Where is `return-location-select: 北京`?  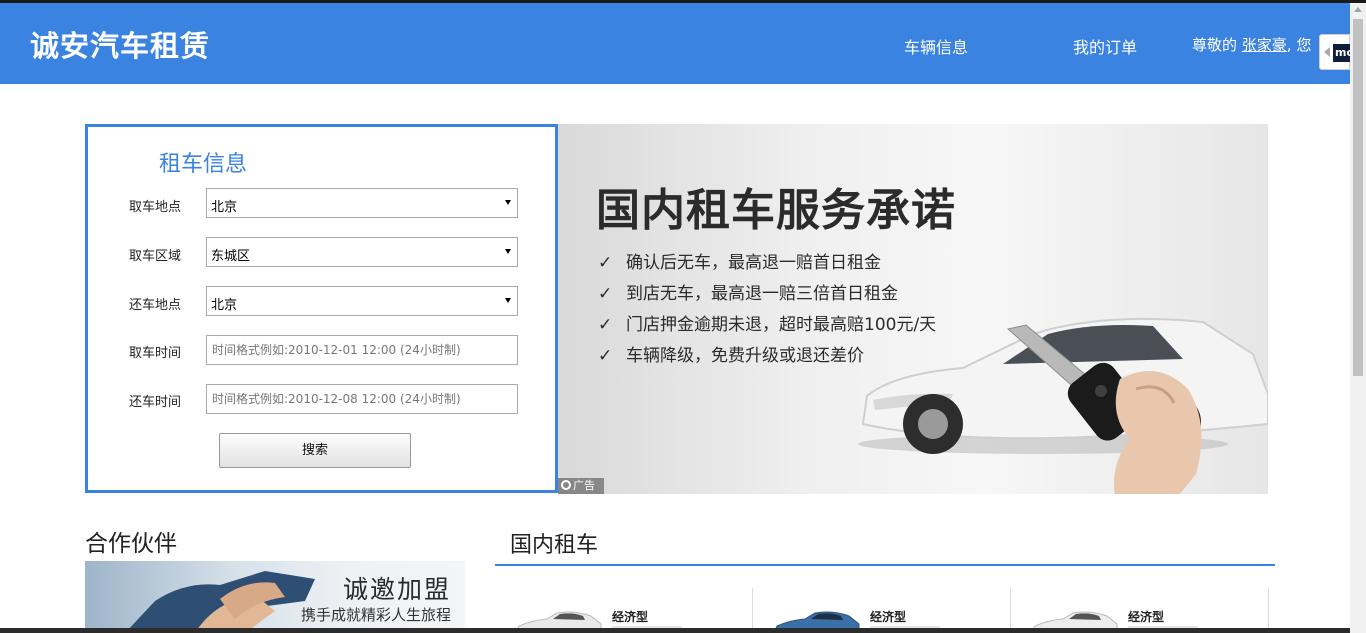
return-location-select: 北京 is located at coordinates (362, 301).